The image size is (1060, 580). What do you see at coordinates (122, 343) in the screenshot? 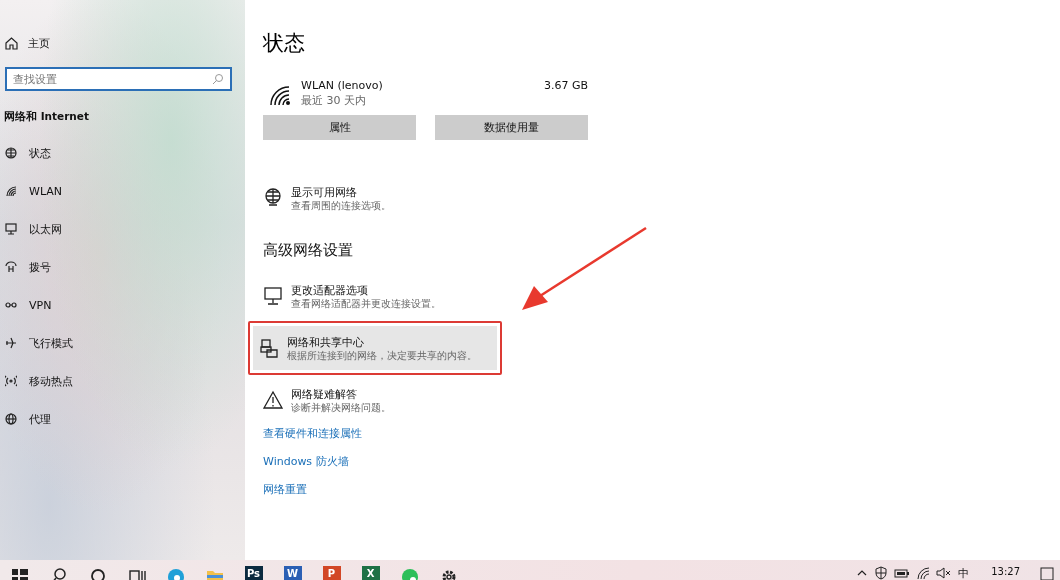
I see `nav-item: 飞行模式` at bounding box center [122, 343].